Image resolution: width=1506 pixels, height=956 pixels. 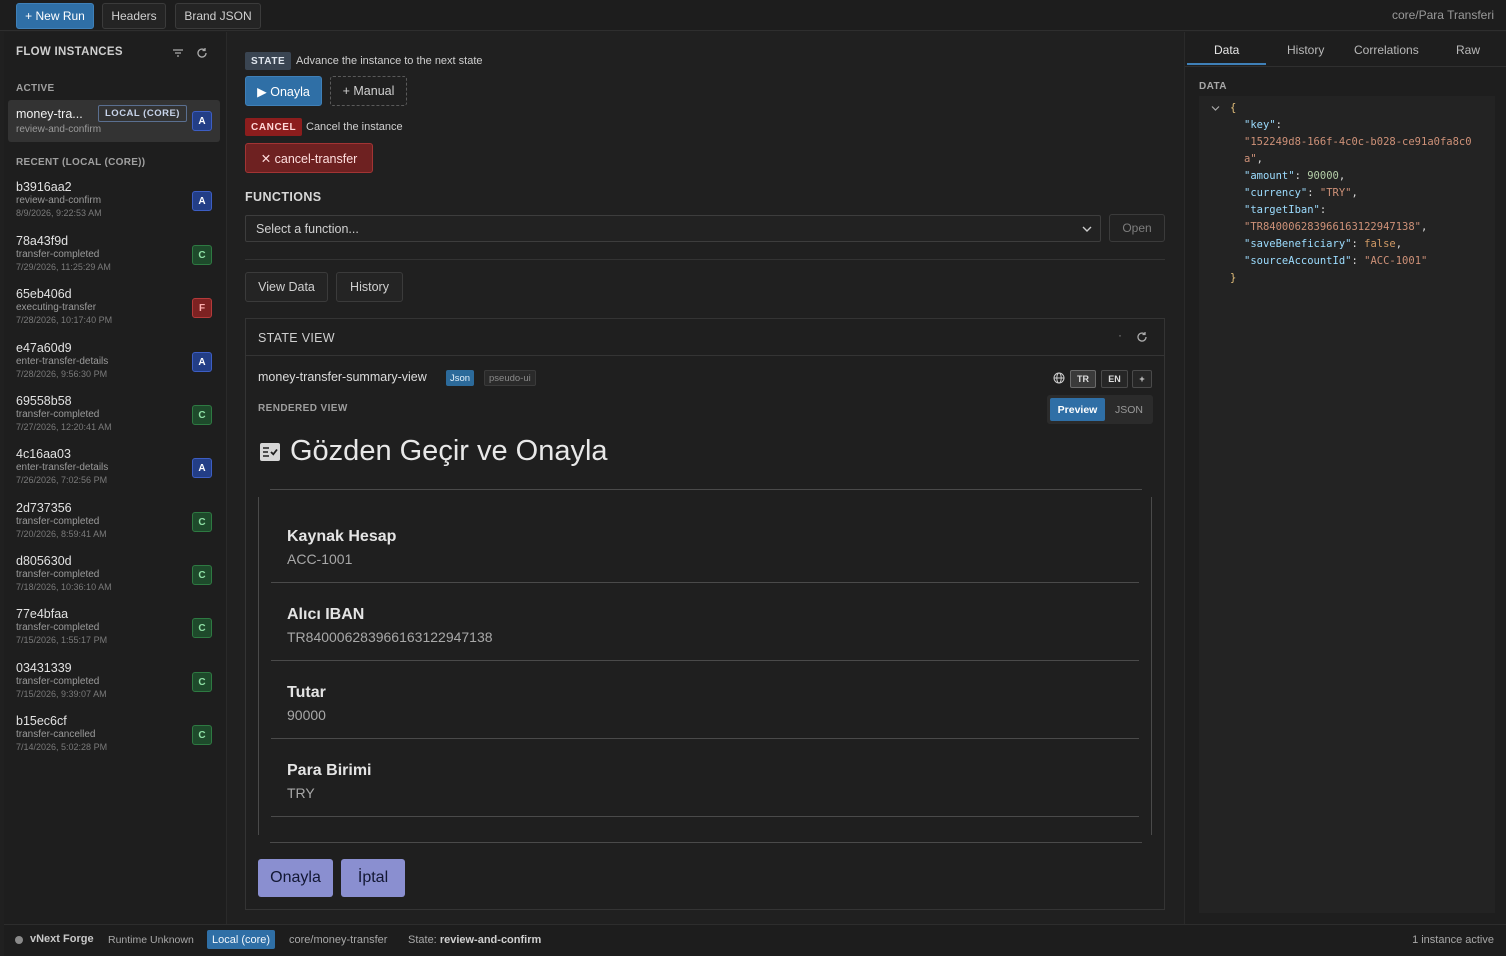 I want to click on history-button: History, so click(x=369, y=287).